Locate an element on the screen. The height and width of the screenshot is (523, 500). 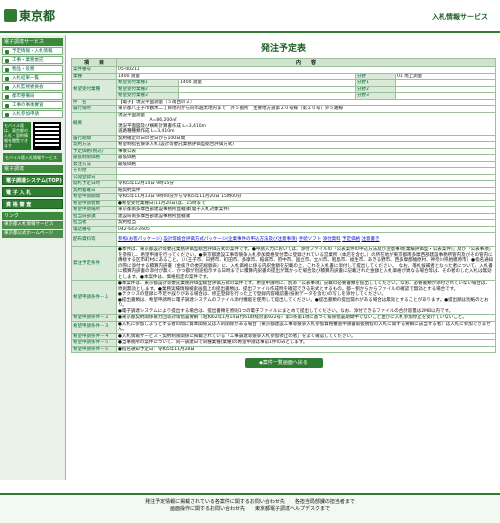
req-label-3: 希望申請条件－３ is located at coordinates (94, 327).